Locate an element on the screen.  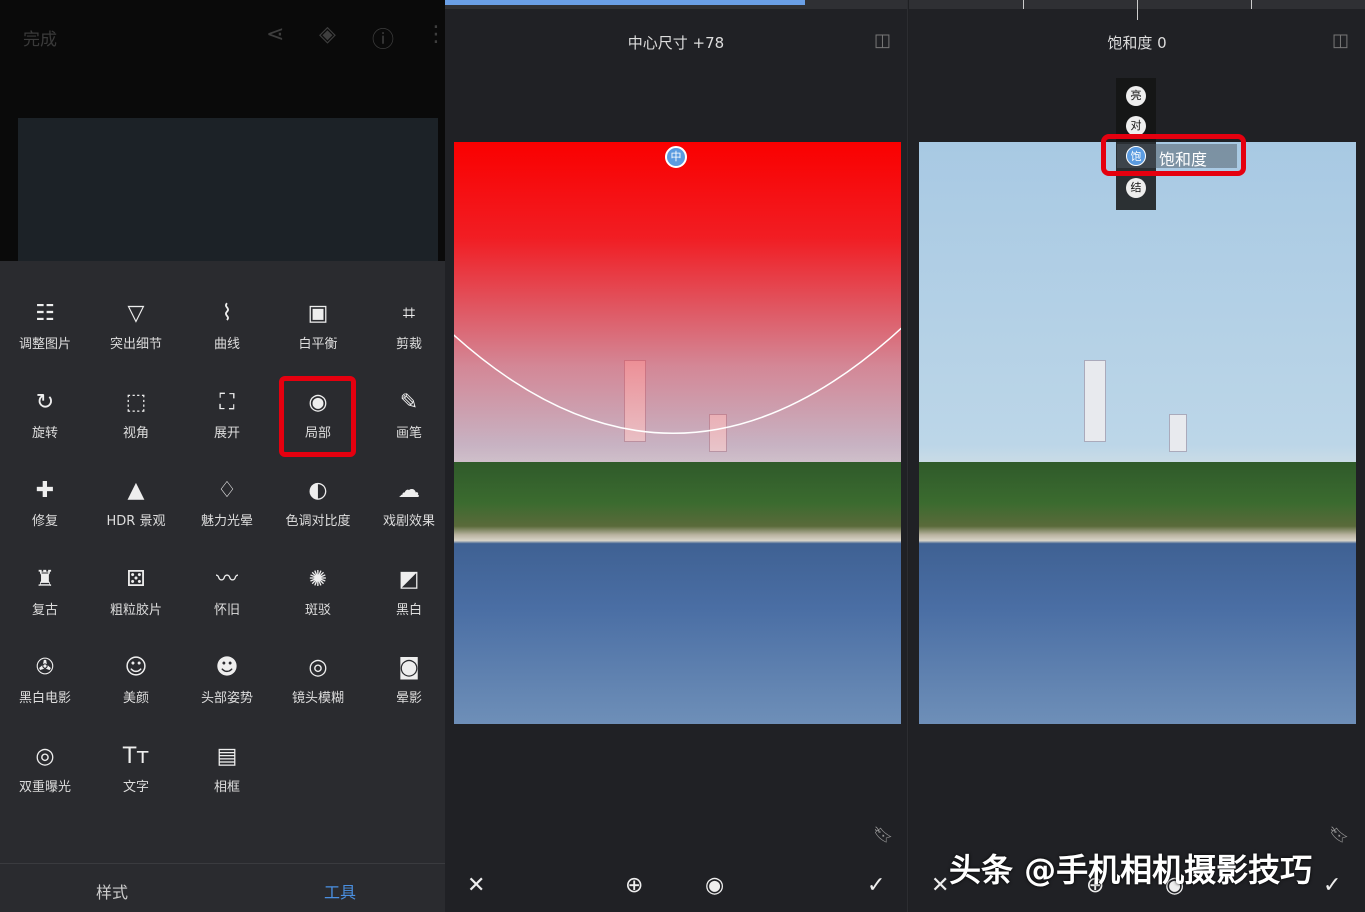
tool-label: 魅力光晕 is located at coordinates (226, 521).